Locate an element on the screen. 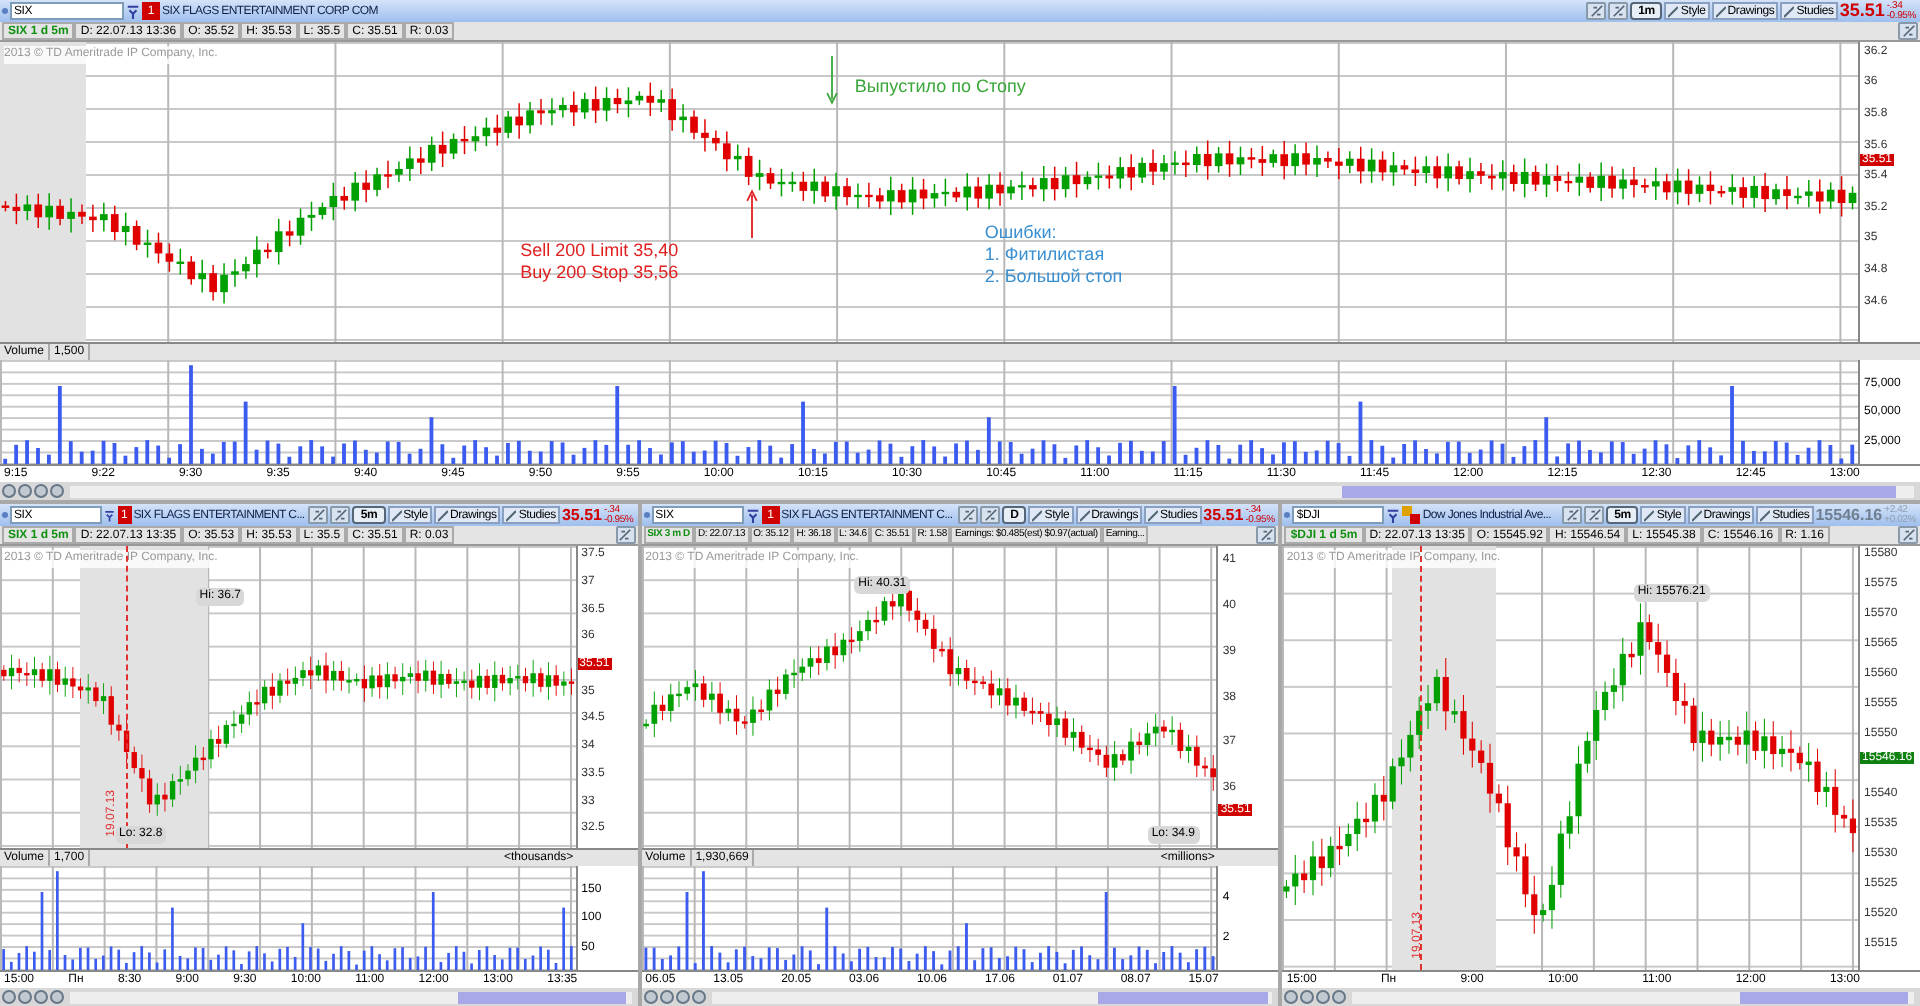 The image size is (1920, 1006). last-price: 15546.16 is located at coordinates (1849, 515).